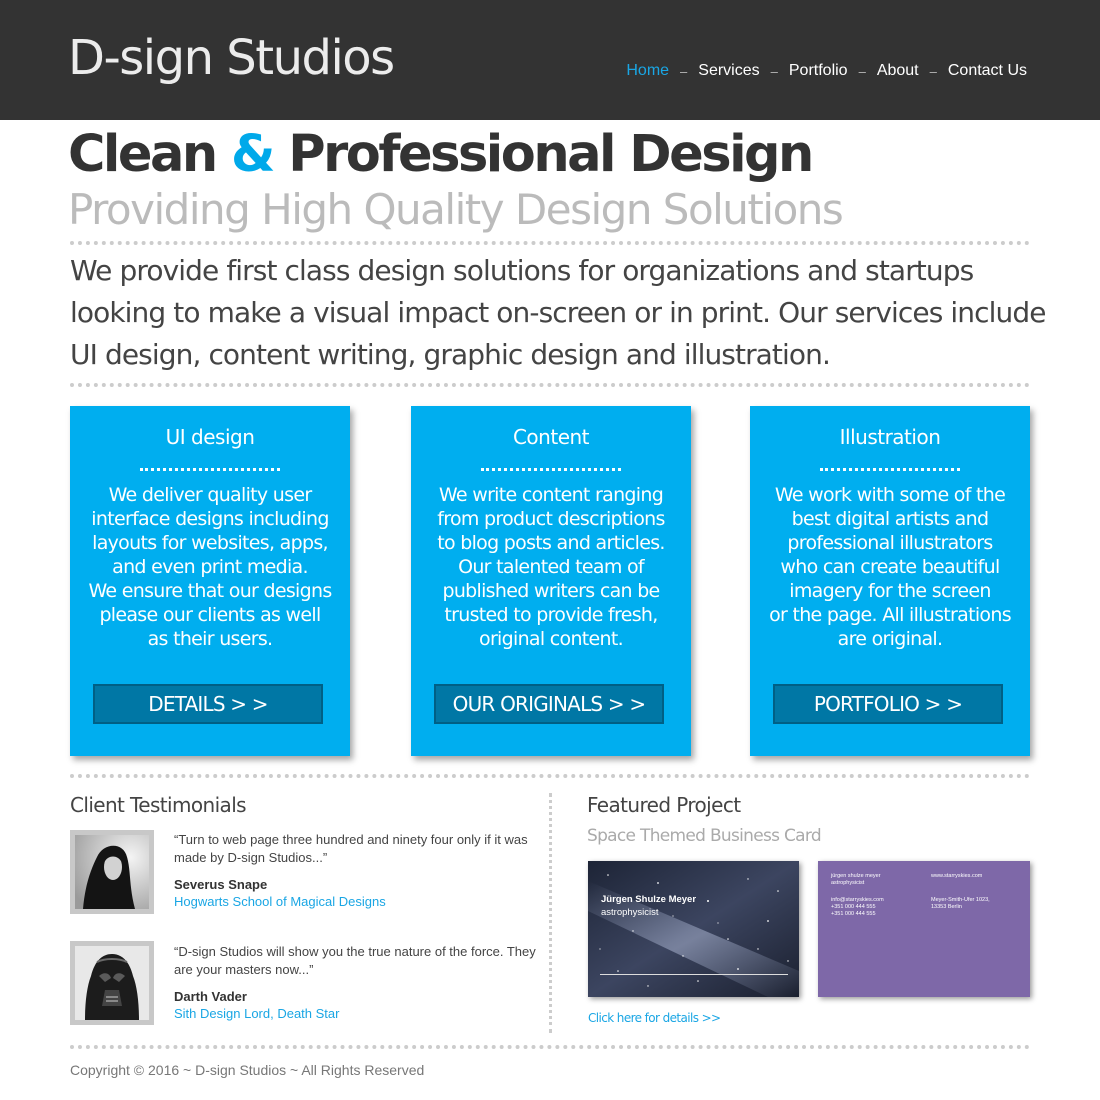 This screenshot has width=1100, height=1100. I want to click on card-line: to blog posts and articles., so click(551, 543).